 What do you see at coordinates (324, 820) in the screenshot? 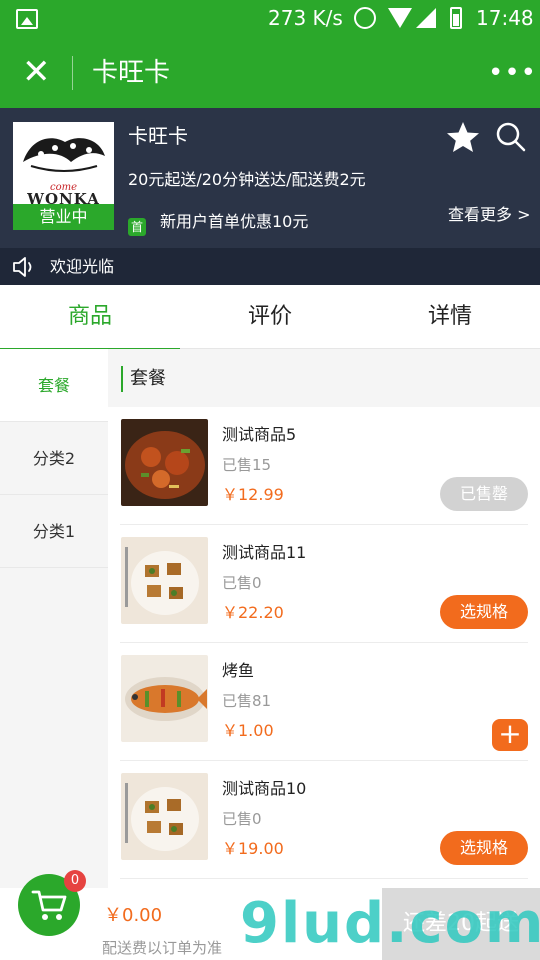
I see `product-item: 测试商品10 已售0 ￥19.00 选规格` at bounding box center [324, 820].